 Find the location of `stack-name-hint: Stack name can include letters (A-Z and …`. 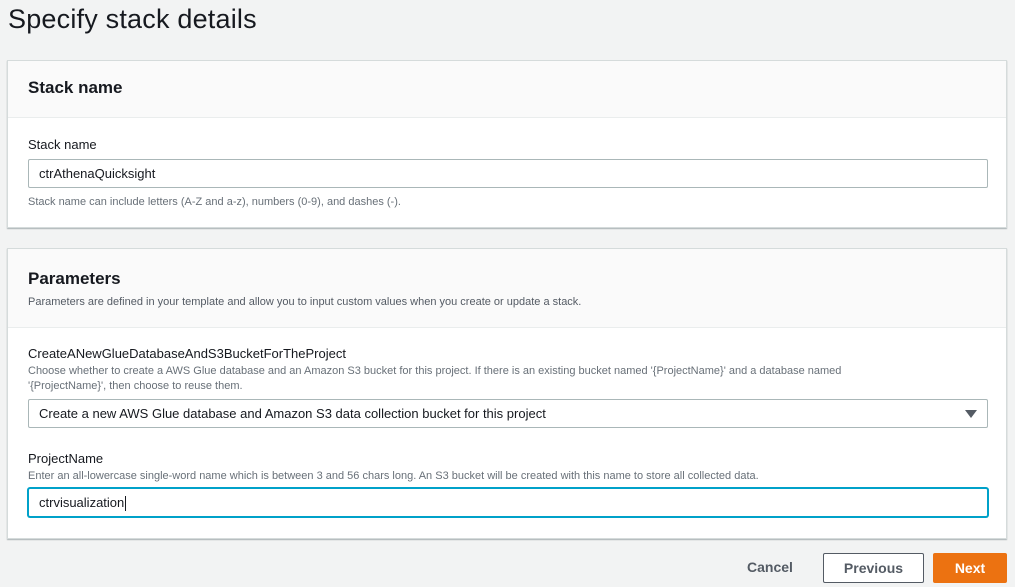

stack-name-hint: Stack name can include letters (A-Z and … is located at coordinates (214, 202).